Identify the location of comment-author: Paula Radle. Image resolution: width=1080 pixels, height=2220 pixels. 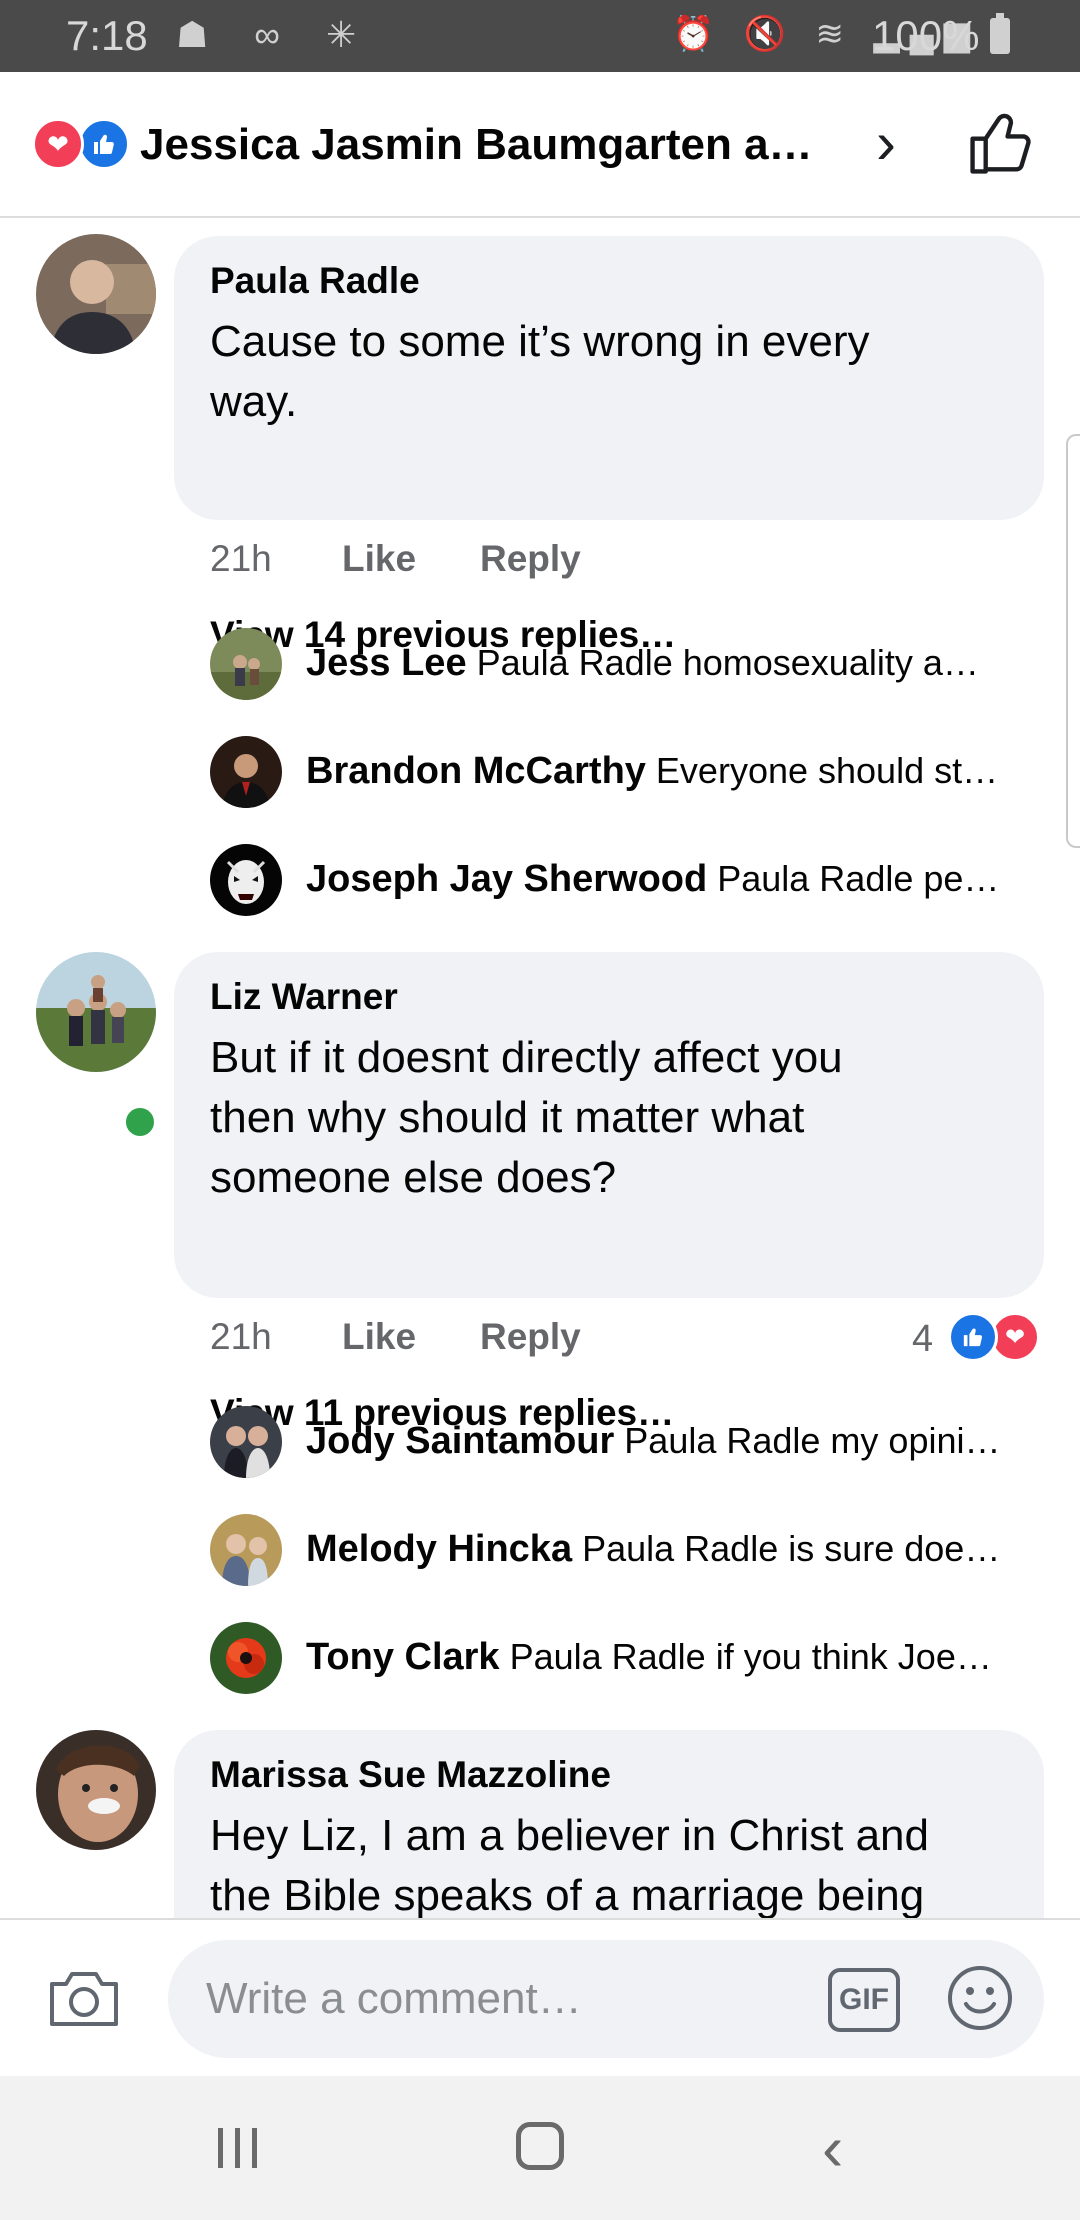
(315, 281).